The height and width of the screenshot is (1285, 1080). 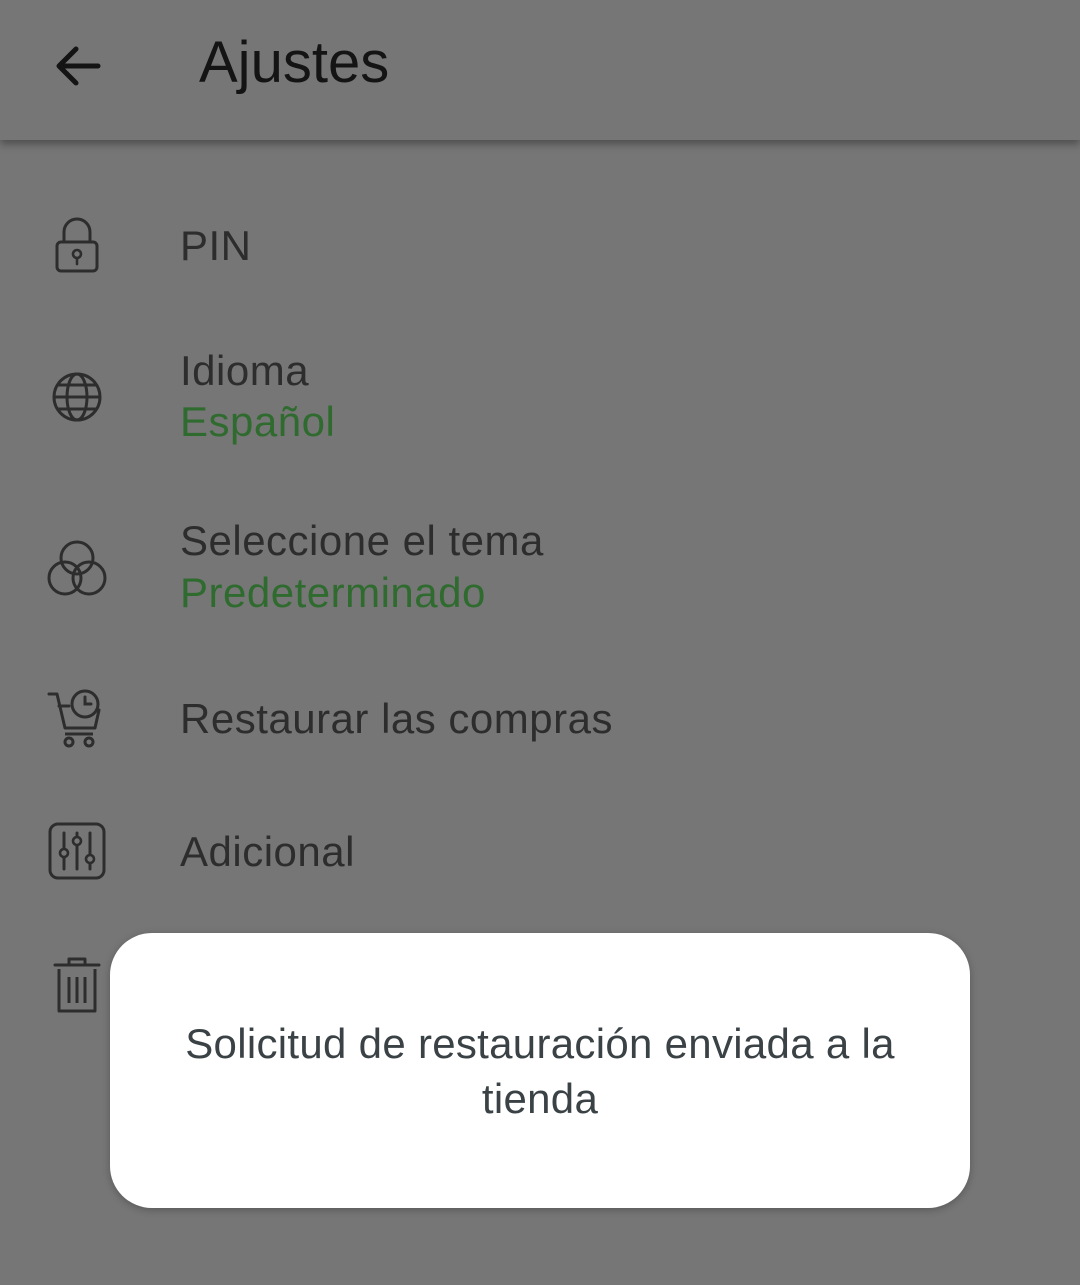 I want to click on settings-item-value: Predeterminado, so click(x=333, y=592).